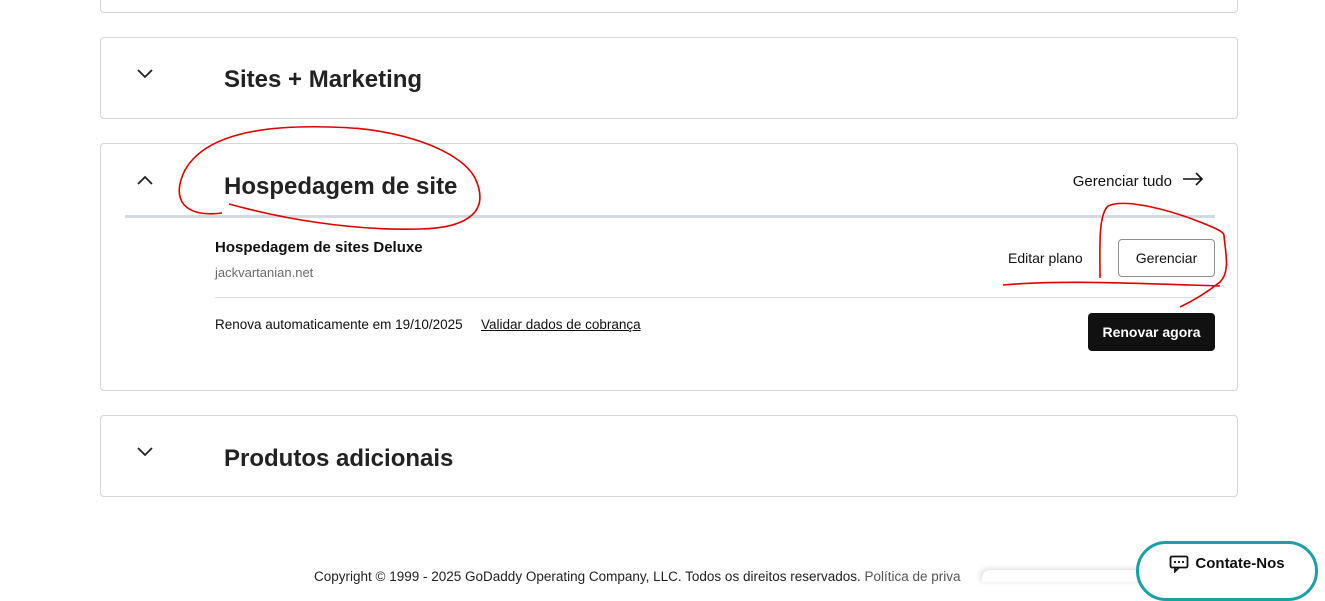 The width and height of the screenshot is (1325, 601). What do you see at coordinates (340, 187) in the screenshot?
I see `section-title-hosting: Hospedagem de site` at bounding box center [340, 187].